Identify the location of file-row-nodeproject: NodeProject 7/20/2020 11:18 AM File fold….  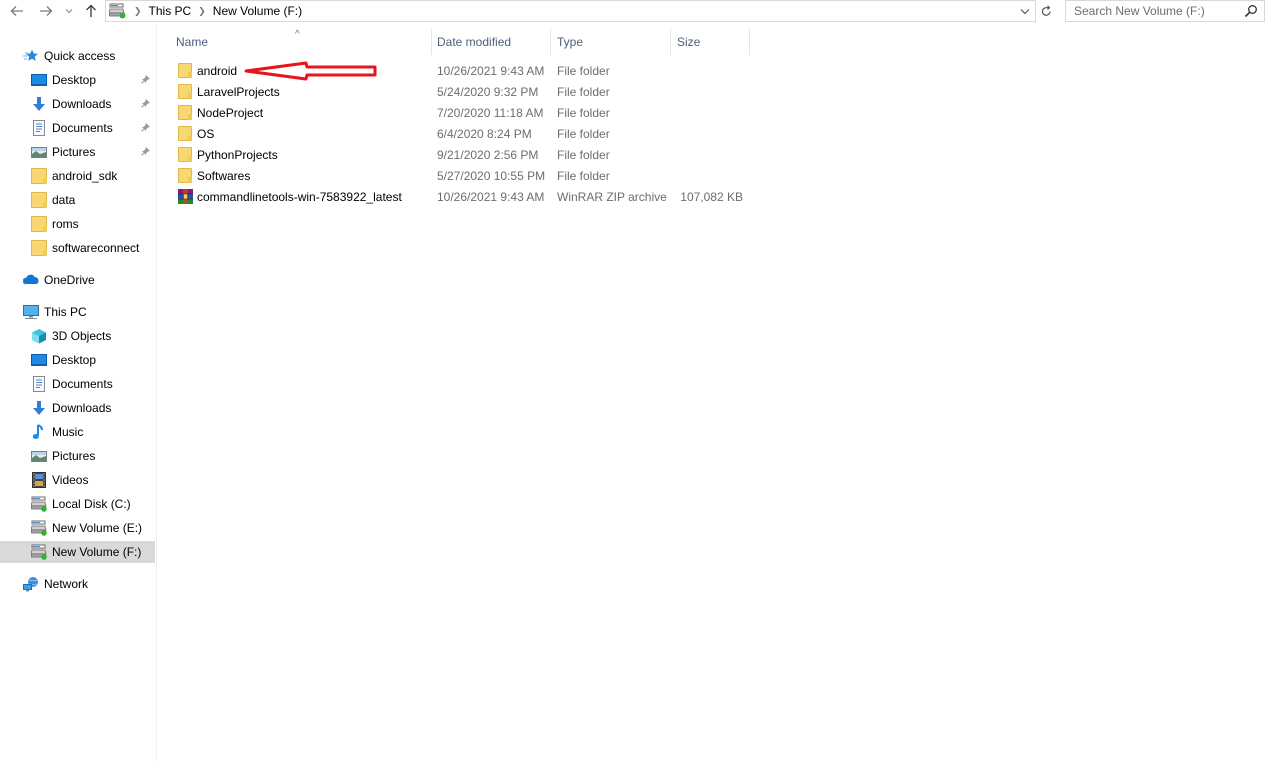
(464, 112).